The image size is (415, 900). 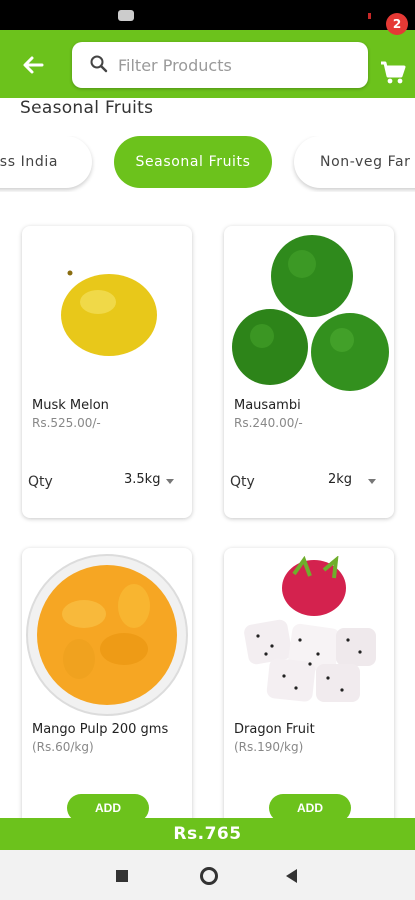 What do you see at coordinates (122, 876) in the screenshot?
I see `recents-icon` at bounding box center [122, 876].